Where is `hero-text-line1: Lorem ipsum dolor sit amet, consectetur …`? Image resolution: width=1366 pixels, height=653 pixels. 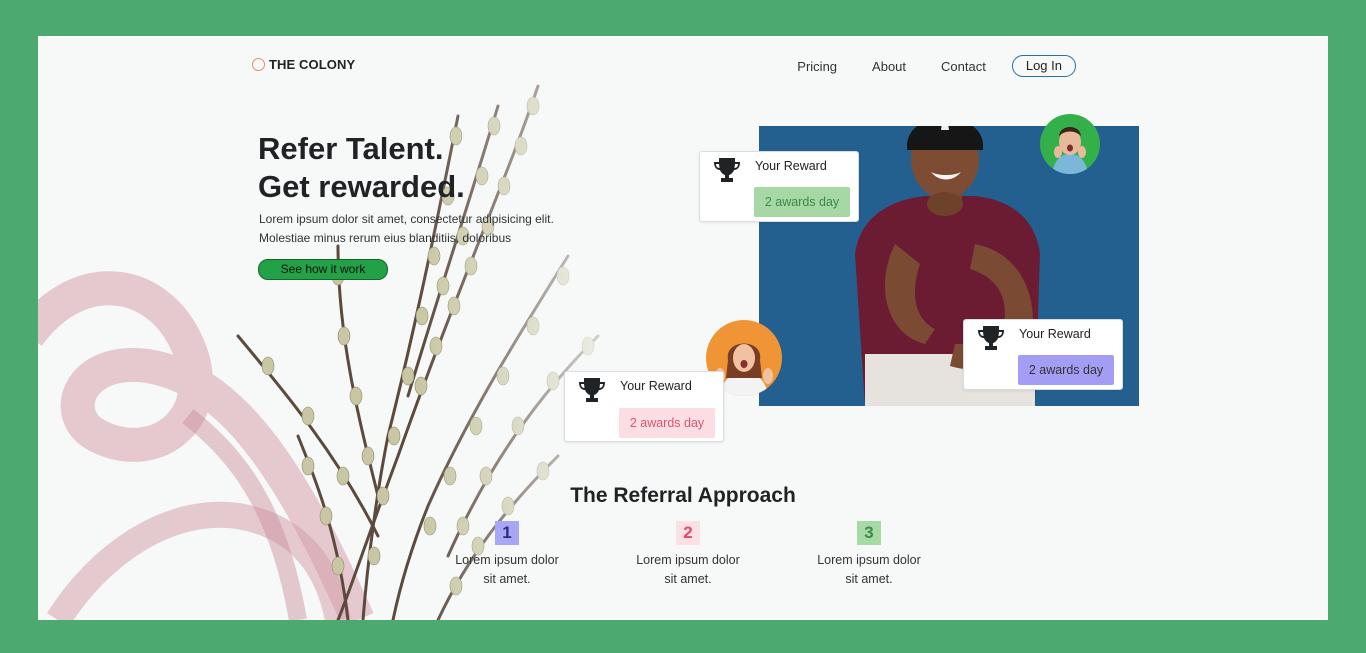
hero-text-line1: Lorem ipsum dolor sit amet, consectetur … is located at coordinates (406, 219).